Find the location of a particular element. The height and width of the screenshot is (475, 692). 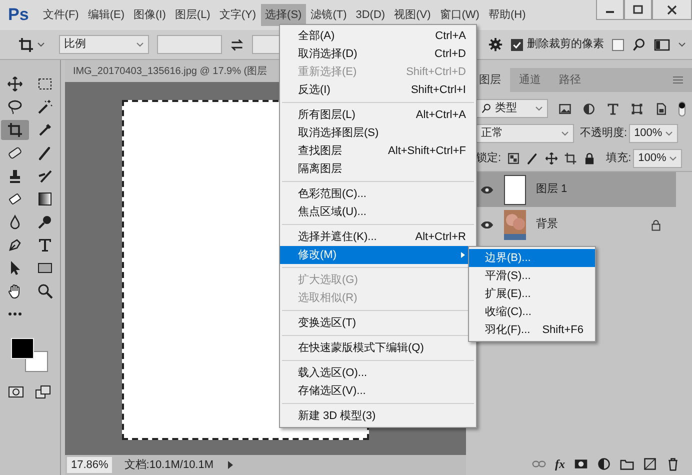

four-arrow-icon is located at coordinates (551, 158).